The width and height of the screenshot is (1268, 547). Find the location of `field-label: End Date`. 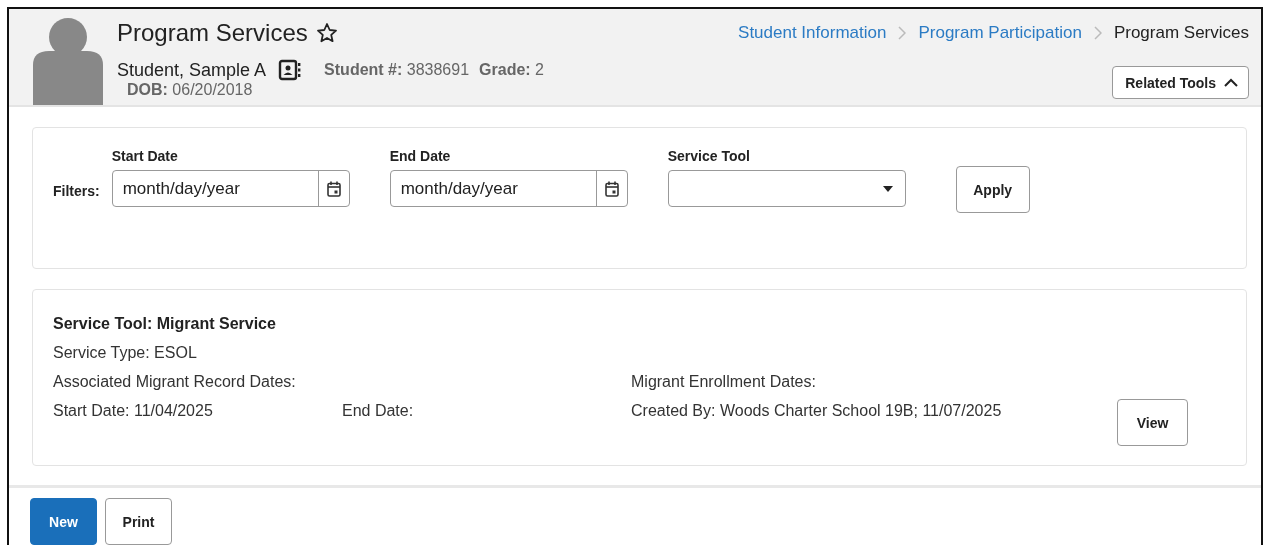

field-label: End Date is located at coordinates (420, 157).